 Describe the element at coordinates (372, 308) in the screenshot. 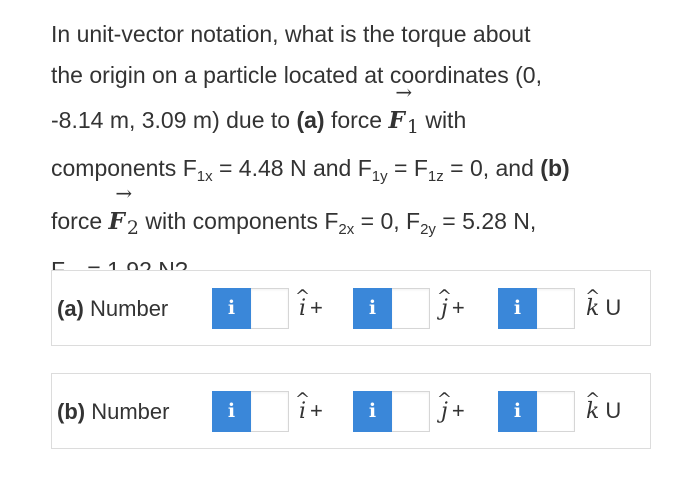

I see `info-button-a-j: i` at that location.